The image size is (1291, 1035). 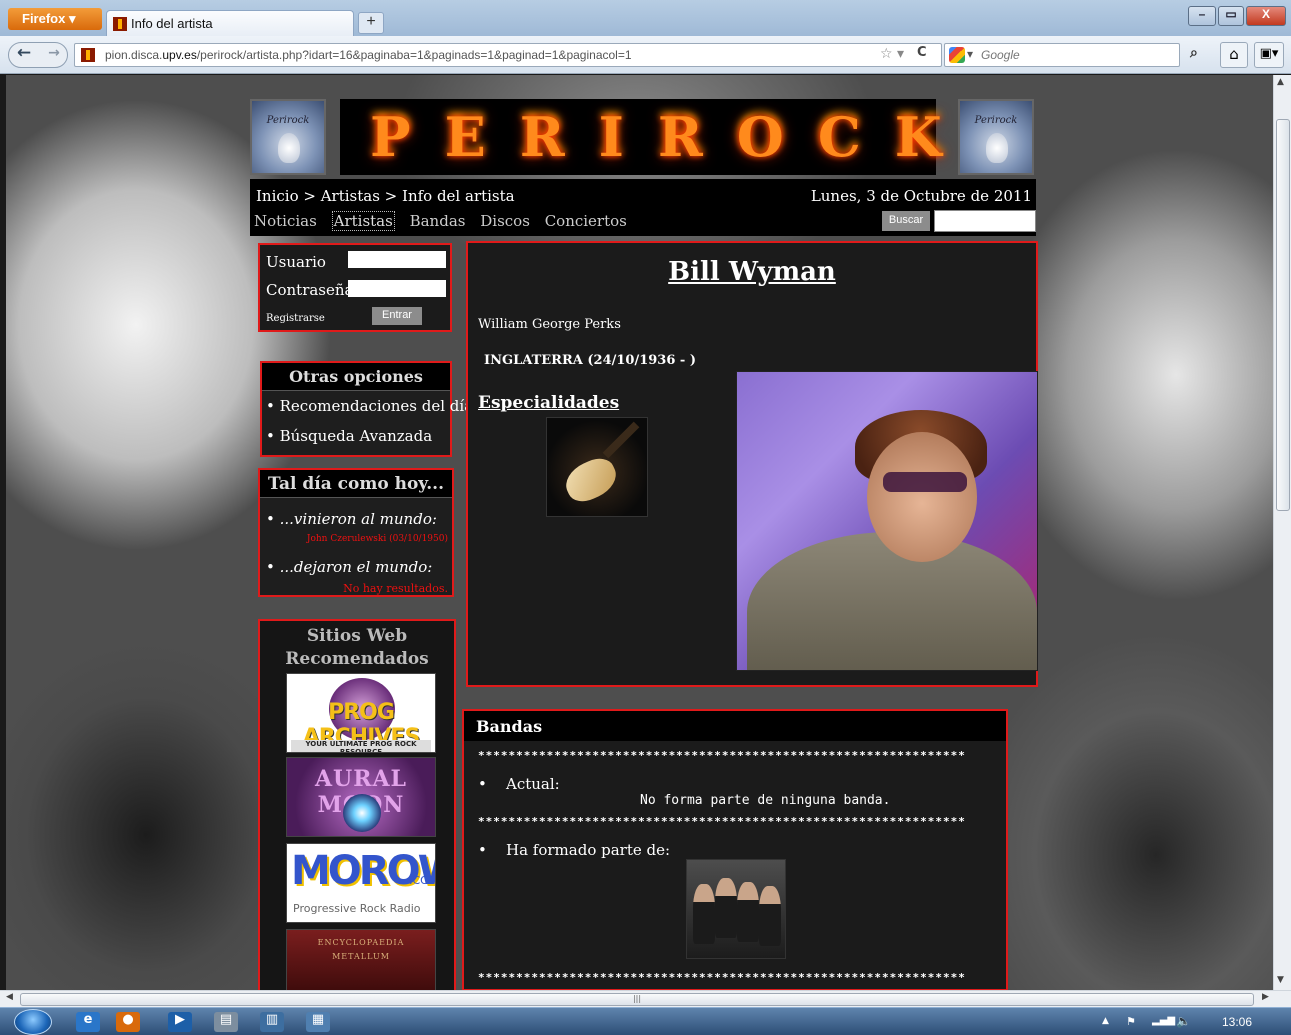 I want to click on horizontal-scroll-thumb: |||, so click(x=637, y=999).